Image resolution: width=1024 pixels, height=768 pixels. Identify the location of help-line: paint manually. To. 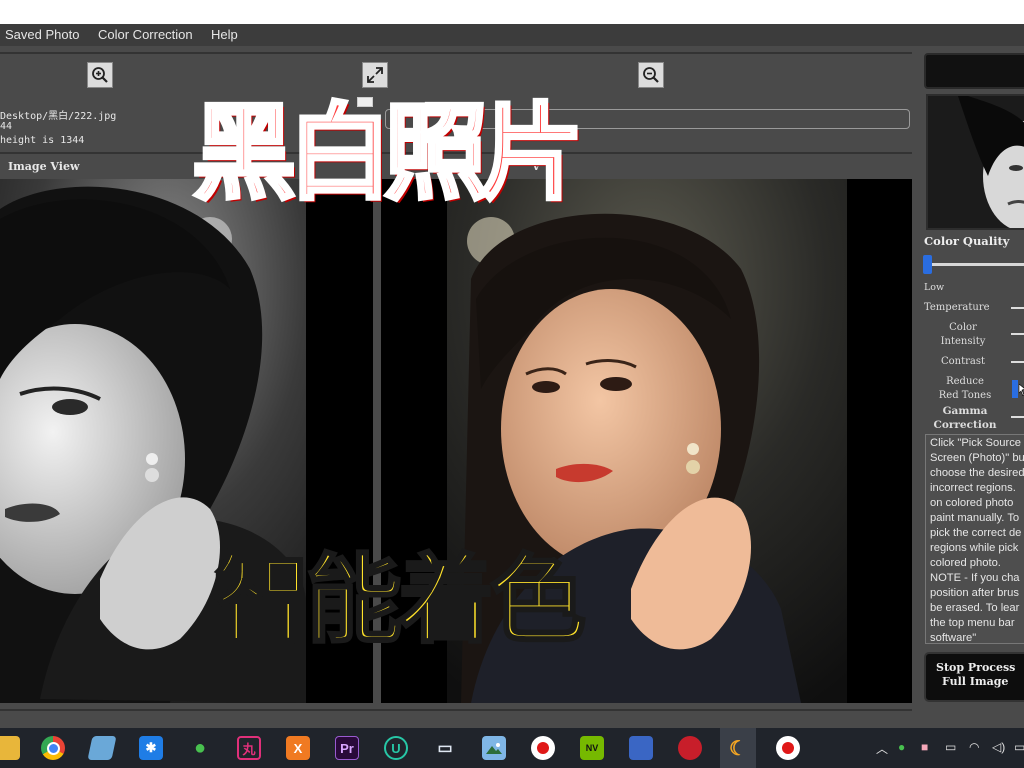
(975, 518).